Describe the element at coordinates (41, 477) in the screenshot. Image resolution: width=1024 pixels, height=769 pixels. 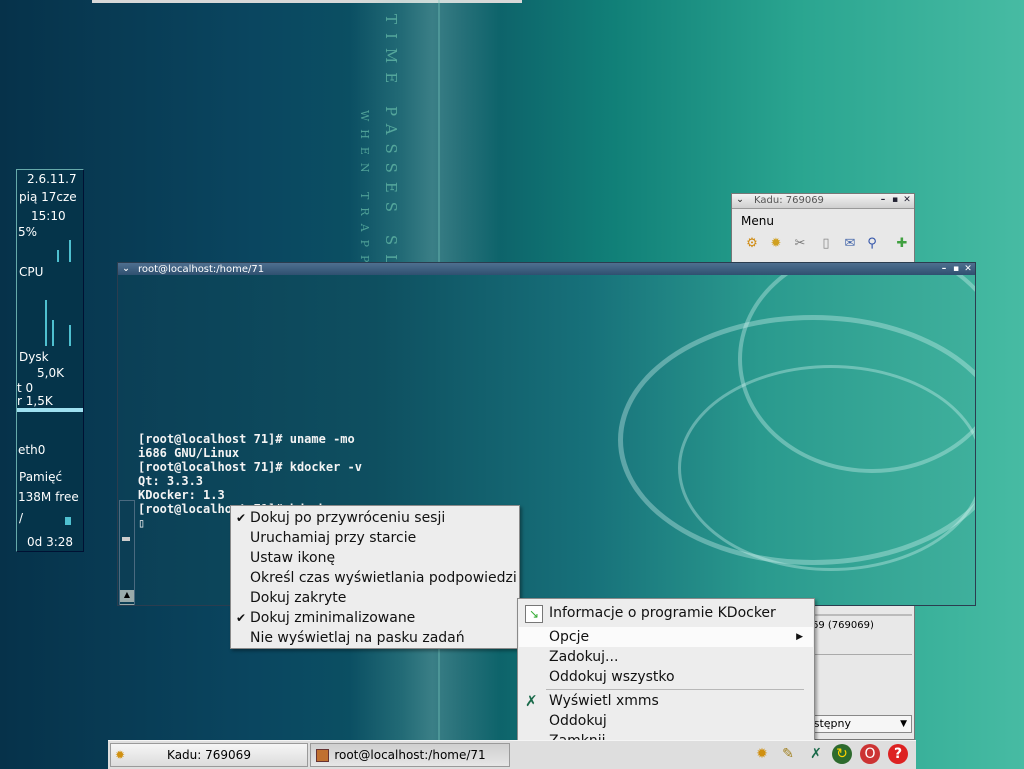
I see `memory-label: Pamięć` at that location.